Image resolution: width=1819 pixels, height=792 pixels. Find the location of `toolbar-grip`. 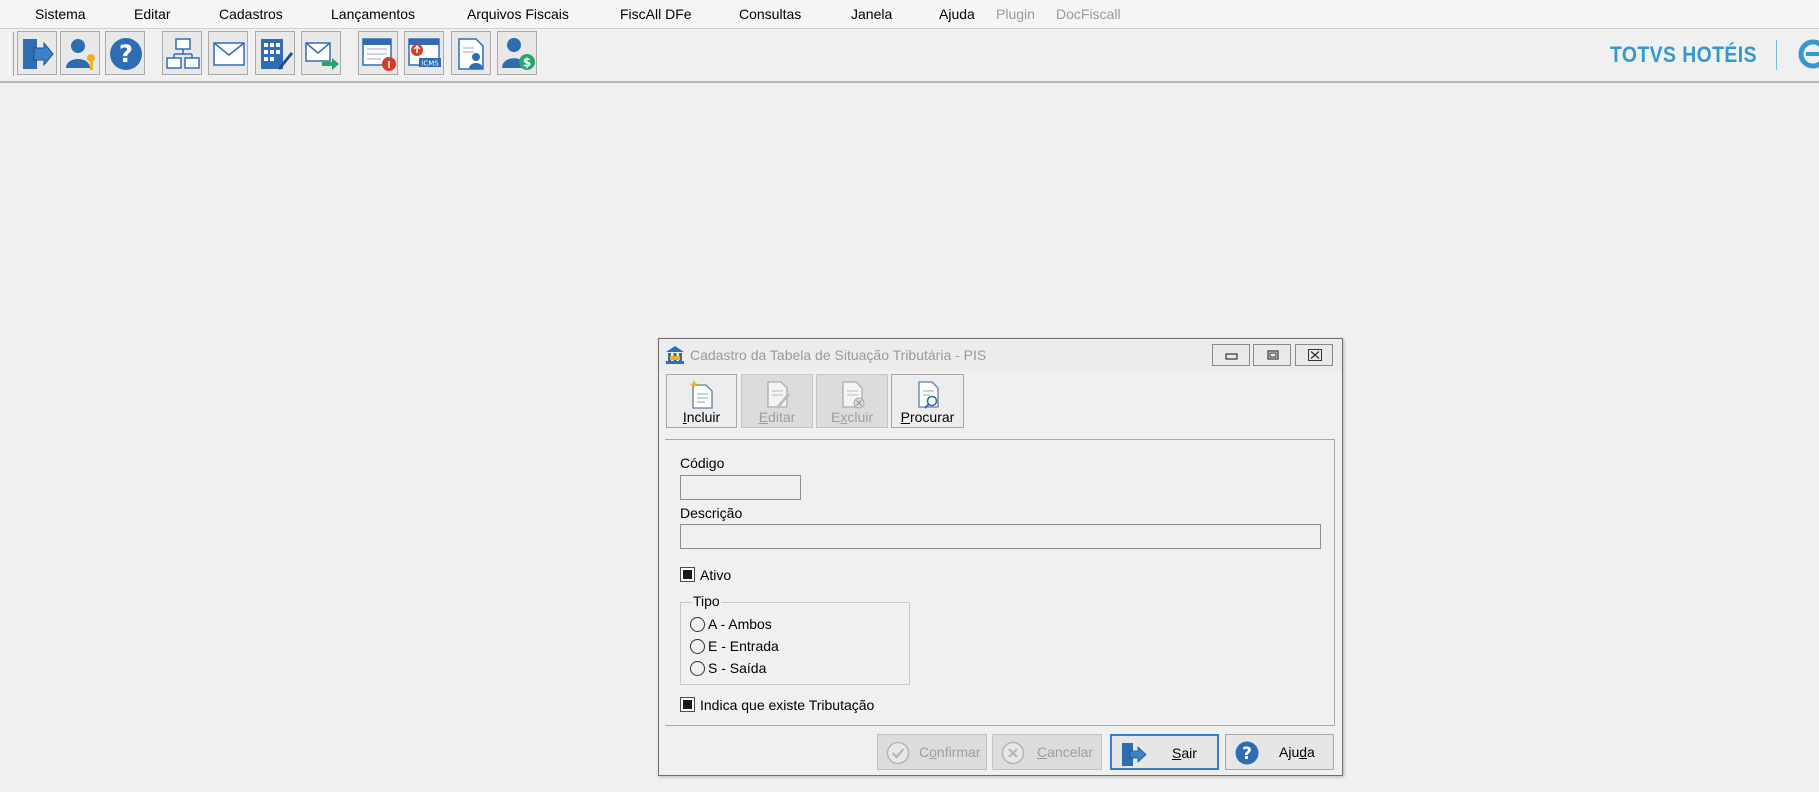

toolbar-grip is located at coordinates (11, 54).